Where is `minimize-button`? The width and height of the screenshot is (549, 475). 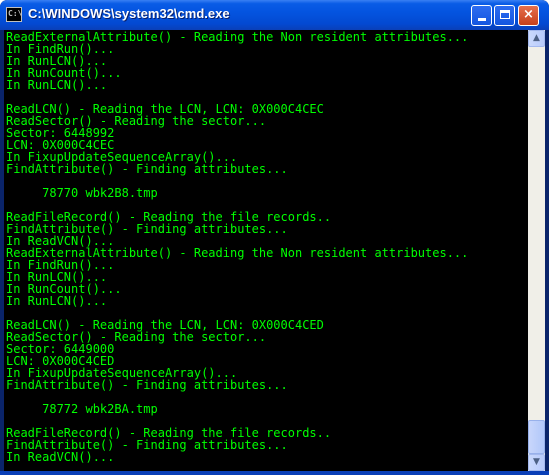 minimize-button is located at coordinates (481, 15).